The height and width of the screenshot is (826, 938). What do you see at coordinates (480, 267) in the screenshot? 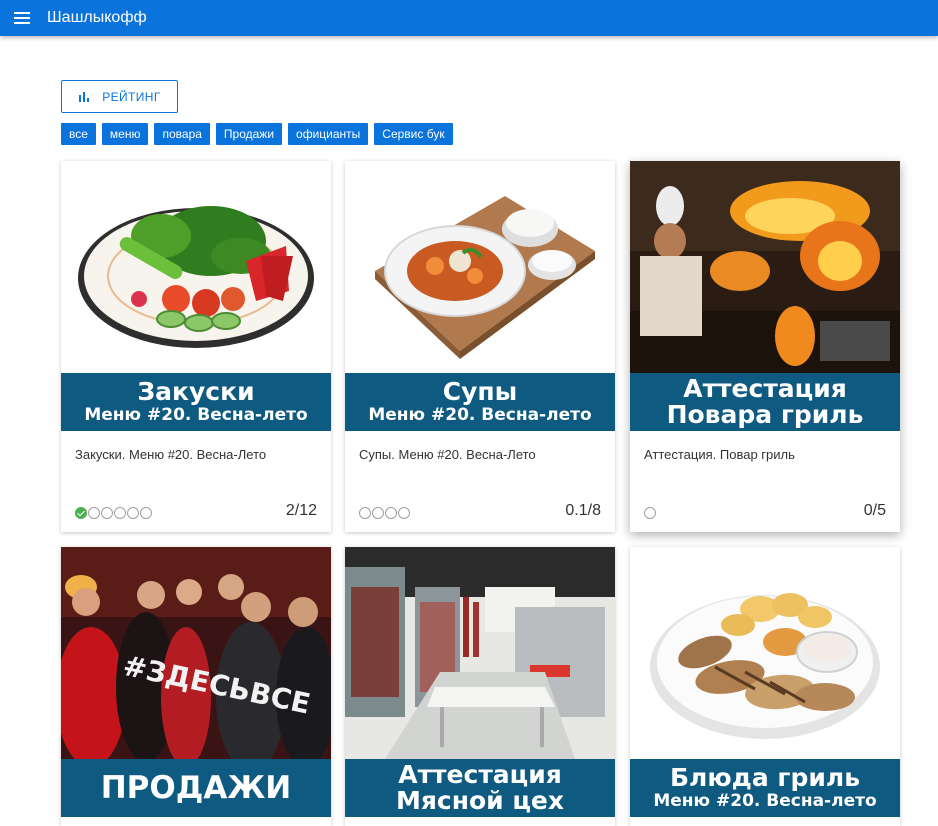
I see `card-image-soup` at bounding box center [480, 267].